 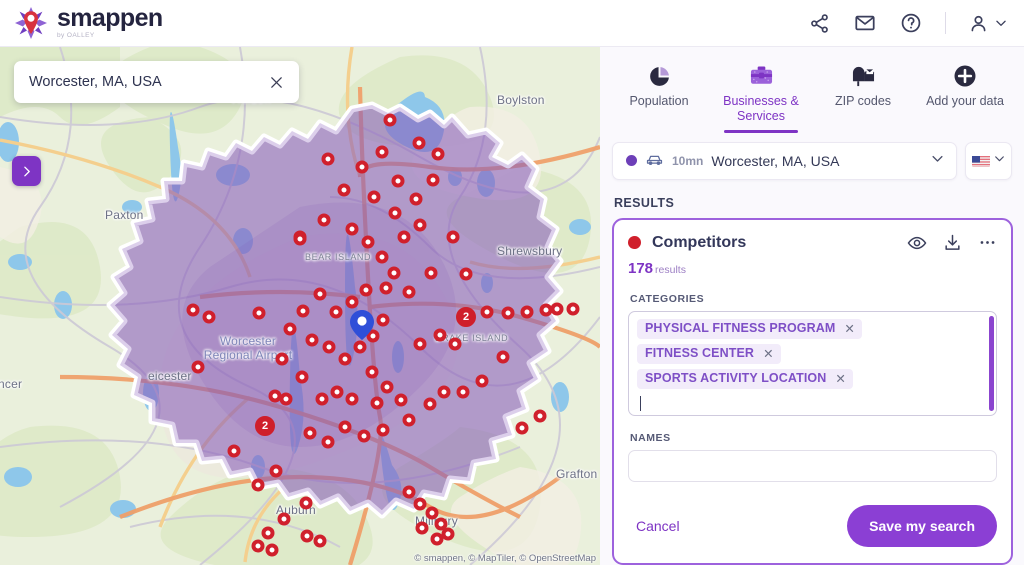 What do you see at coordinates (147, 82) in the screenshot?
I see `search-input` at bounding box center [147, 82].